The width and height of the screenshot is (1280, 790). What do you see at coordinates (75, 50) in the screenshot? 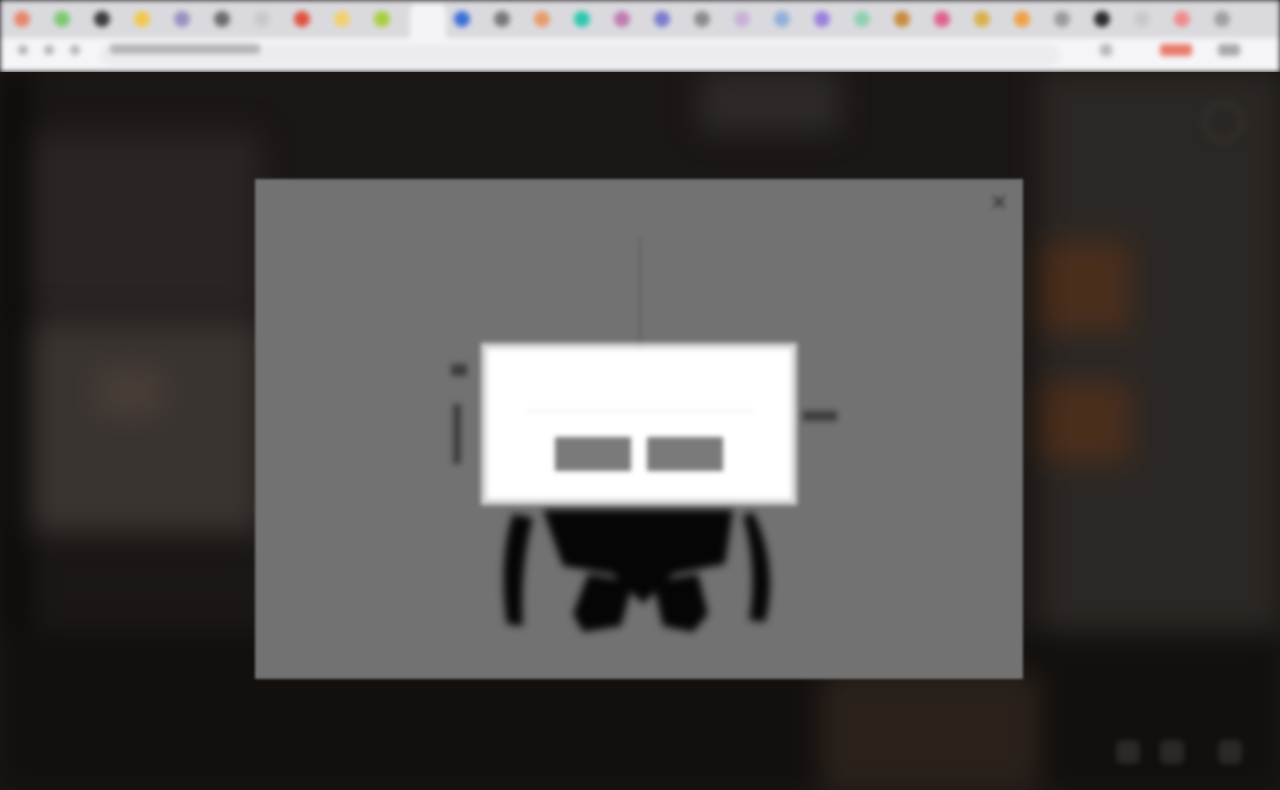
I see `reload-icon` at bounding box center [75, 50].